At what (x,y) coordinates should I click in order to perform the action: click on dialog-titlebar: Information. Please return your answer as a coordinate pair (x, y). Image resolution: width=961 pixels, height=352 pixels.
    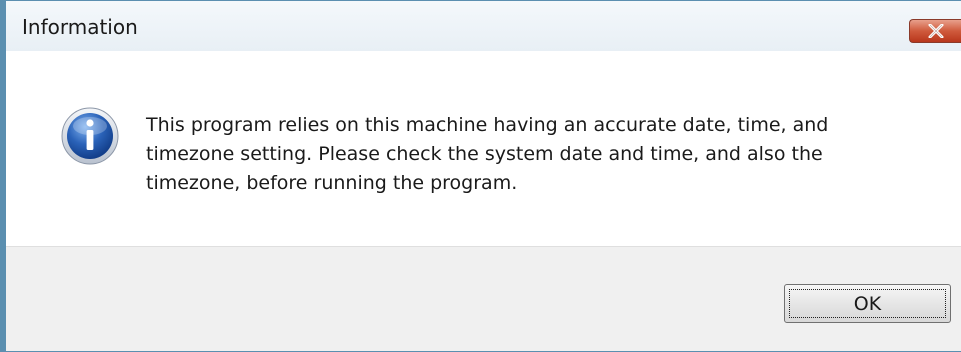
    Looking at the image, I should click on (483, 26).